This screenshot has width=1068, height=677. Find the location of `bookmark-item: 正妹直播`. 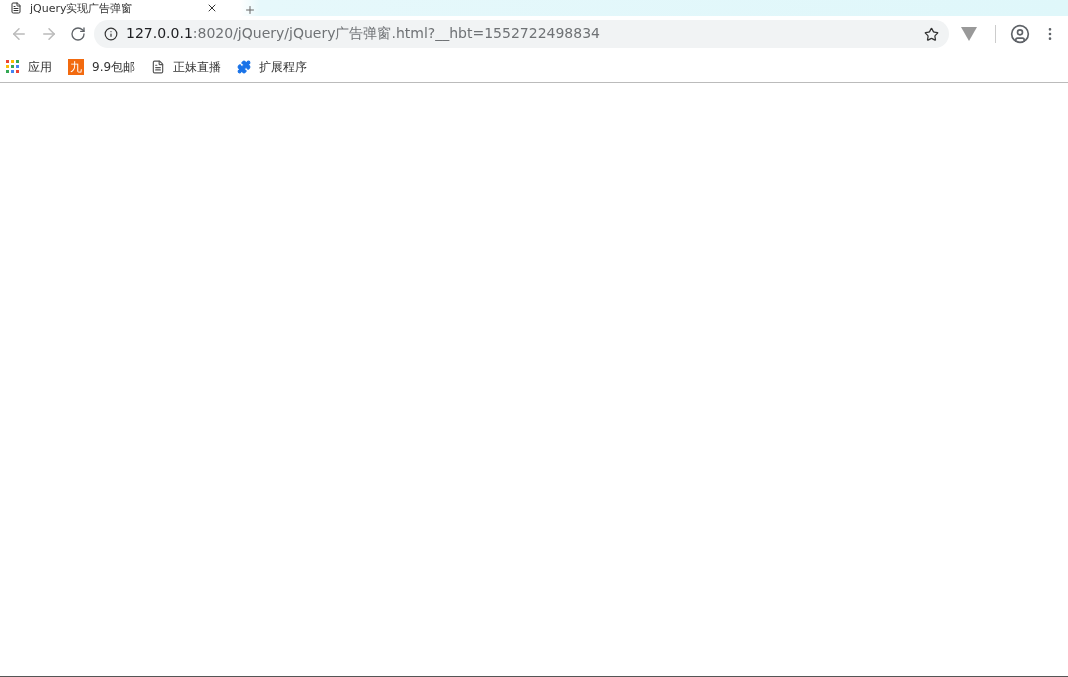

bookmark-item: 正妹直播 is located at coordinates (186, 67).